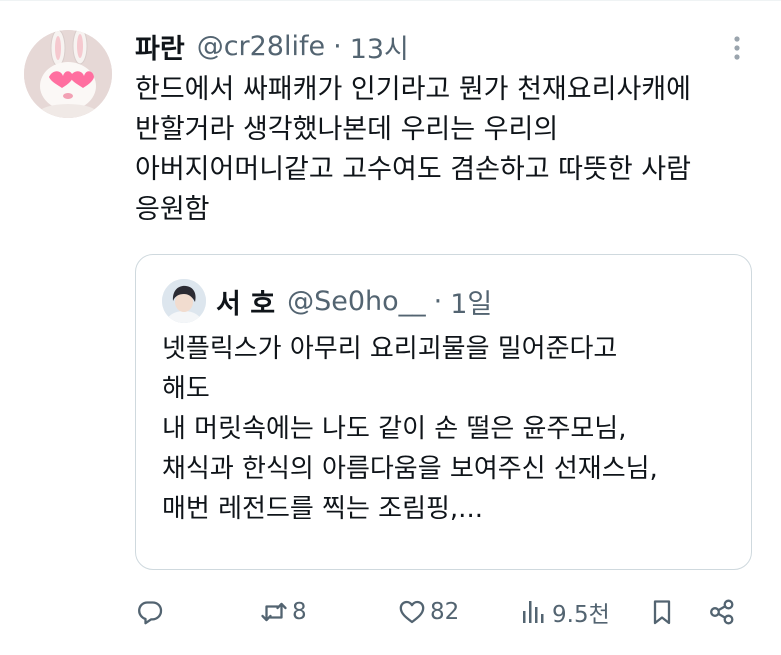 The width and height of the screenshot is (781, 655). What do you see at coordinates (412, 612) in the screenshot?
I see `heart-icon` at bounding box center [412, 612].